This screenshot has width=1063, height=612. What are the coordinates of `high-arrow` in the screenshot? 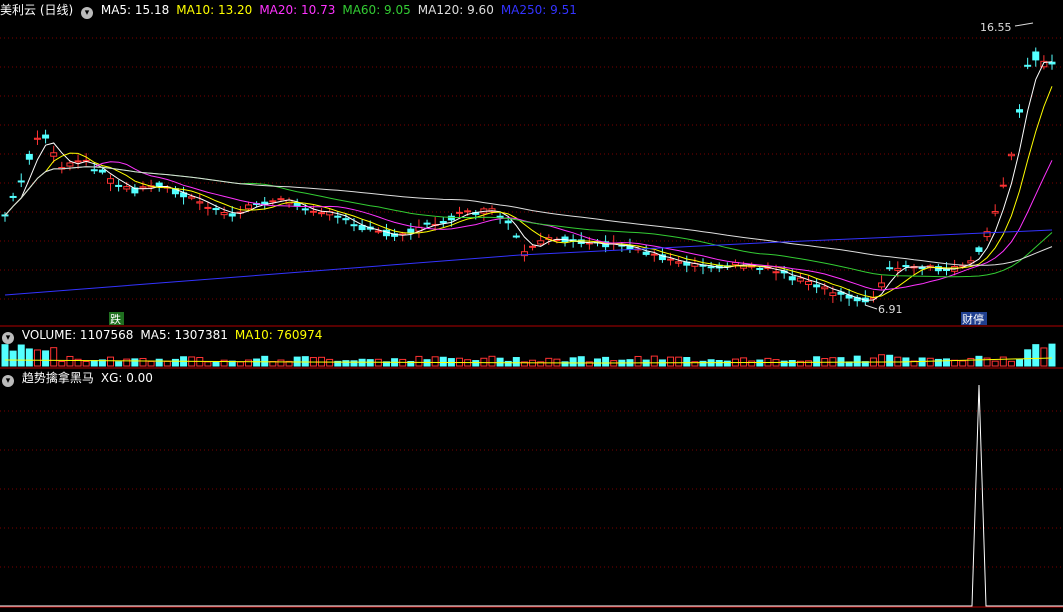 It's located at (1024, 24).